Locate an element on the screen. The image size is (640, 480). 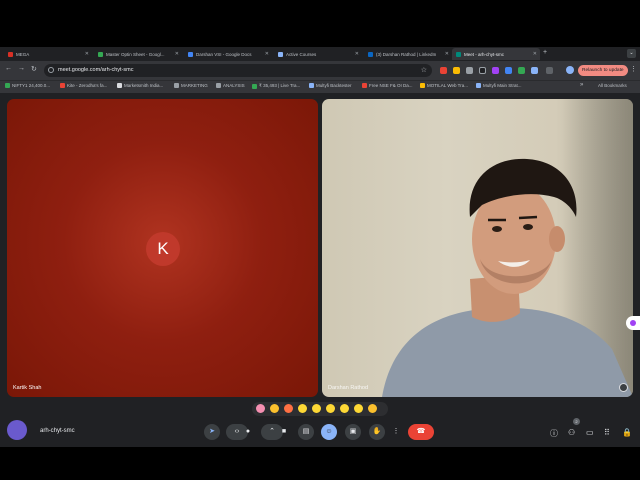
bookmarks-overflow-button: » is located at coordinates (581, 85).